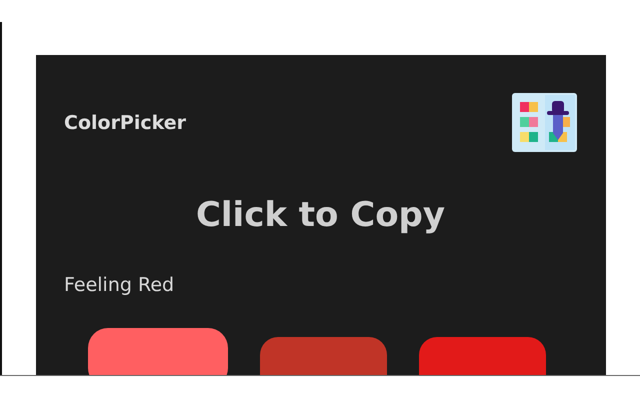  I want to click on color-picker-logo-icon, so click(544, 122).